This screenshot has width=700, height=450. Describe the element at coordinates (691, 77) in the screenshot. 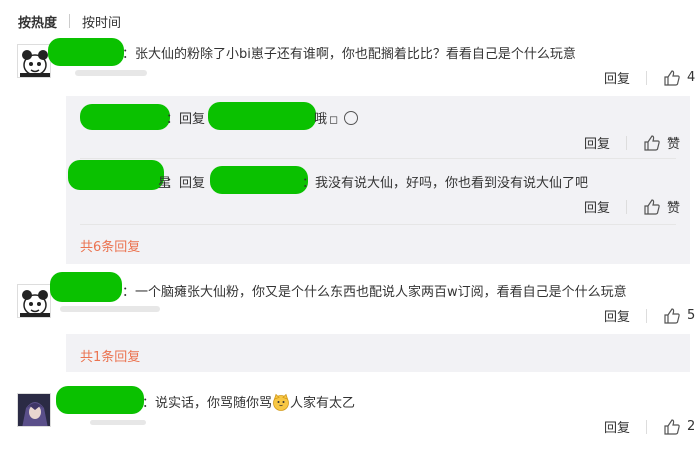

I see `like-count: 4` at that location.